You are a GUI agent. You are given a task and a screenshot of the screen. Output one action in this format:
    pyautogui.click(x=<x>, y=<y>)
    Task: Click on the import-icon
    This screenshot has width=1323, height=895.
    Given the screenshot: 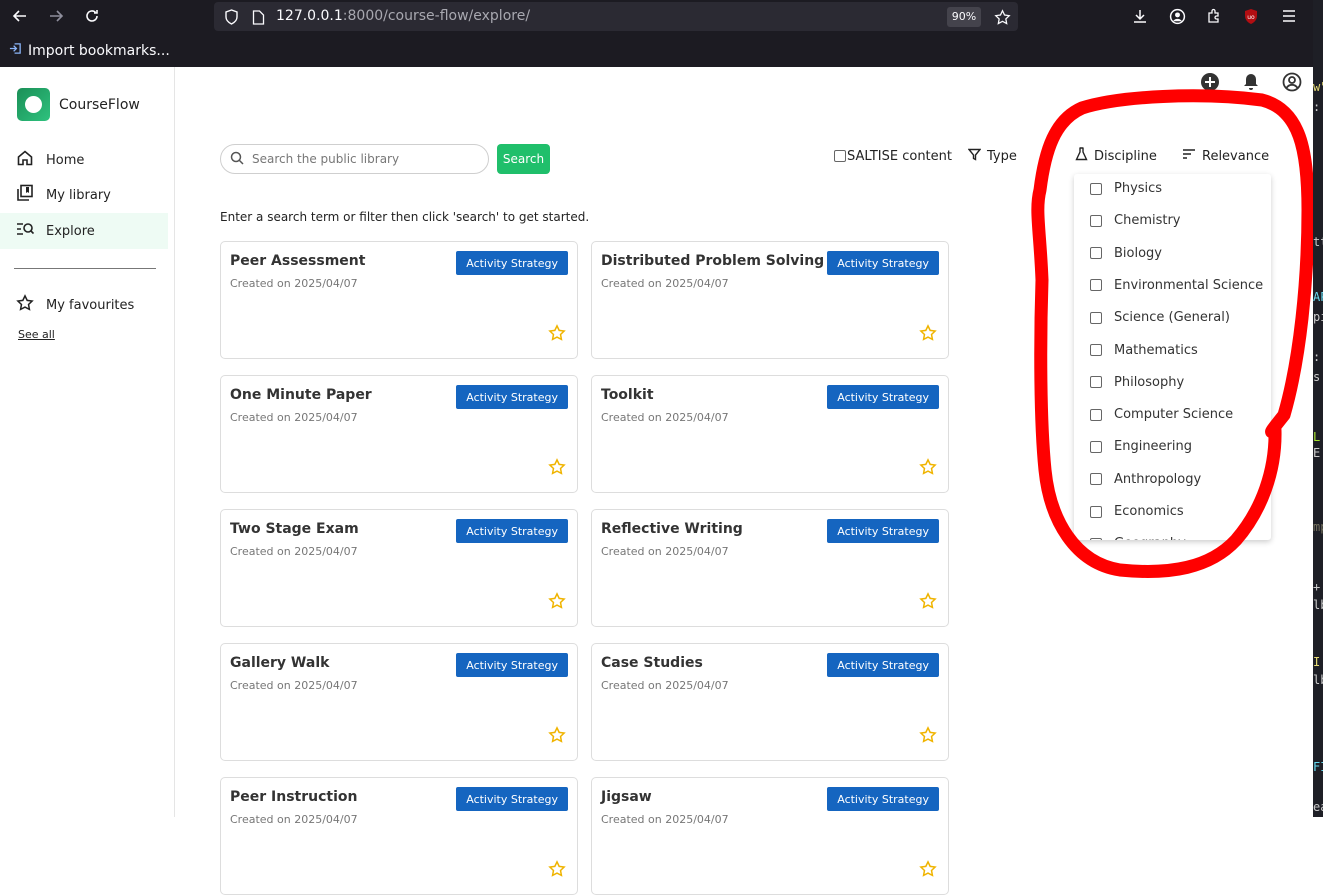 What is the action you would take?
    pyautogui.click(x=15, y=50)
    